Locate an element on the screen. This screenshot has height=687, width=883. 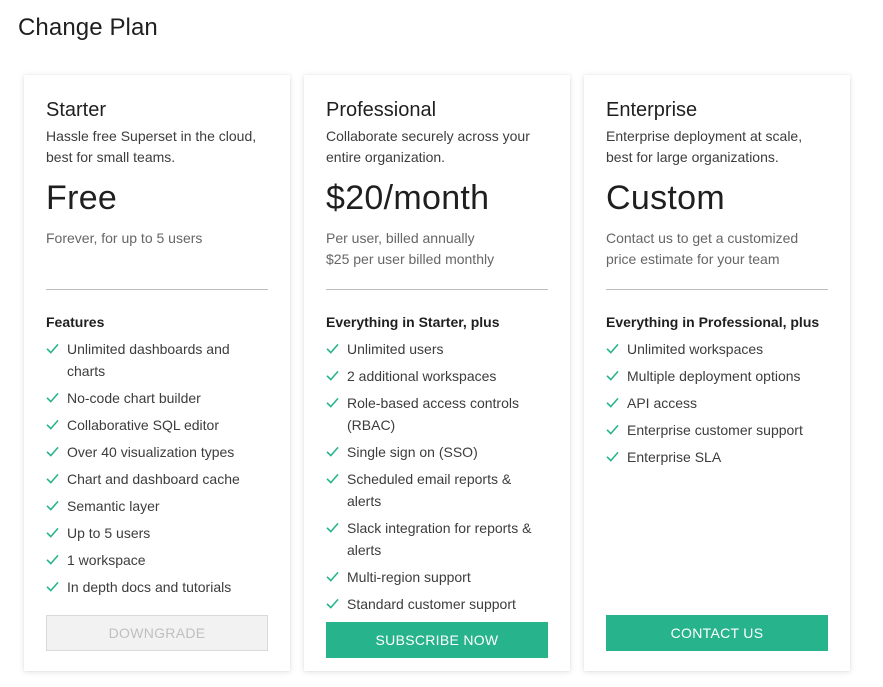
feature-label: Single sign on (SSO) is located at coordinates (412, 452).